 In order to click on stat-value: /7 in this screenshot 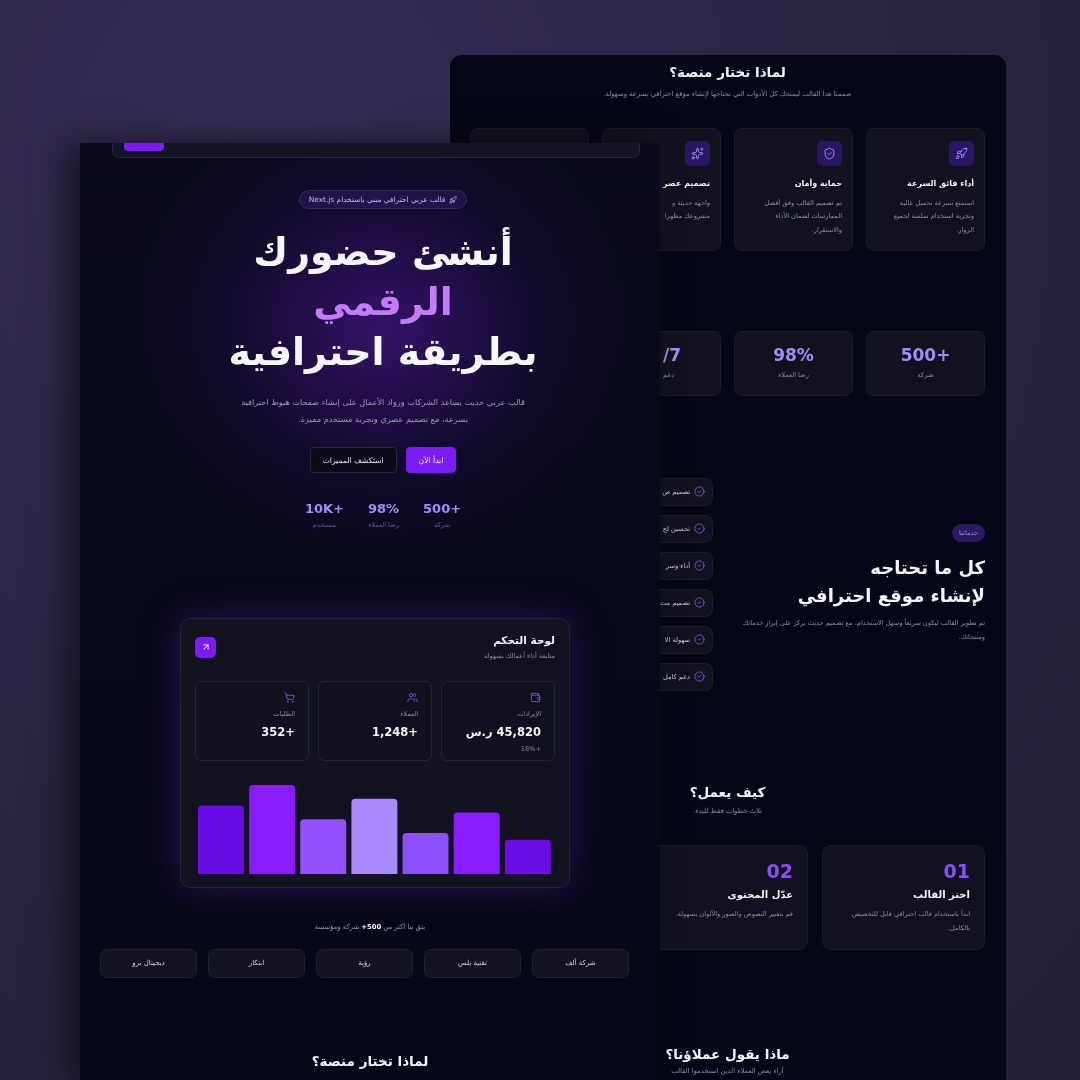, I will do `click(672, 356)`.